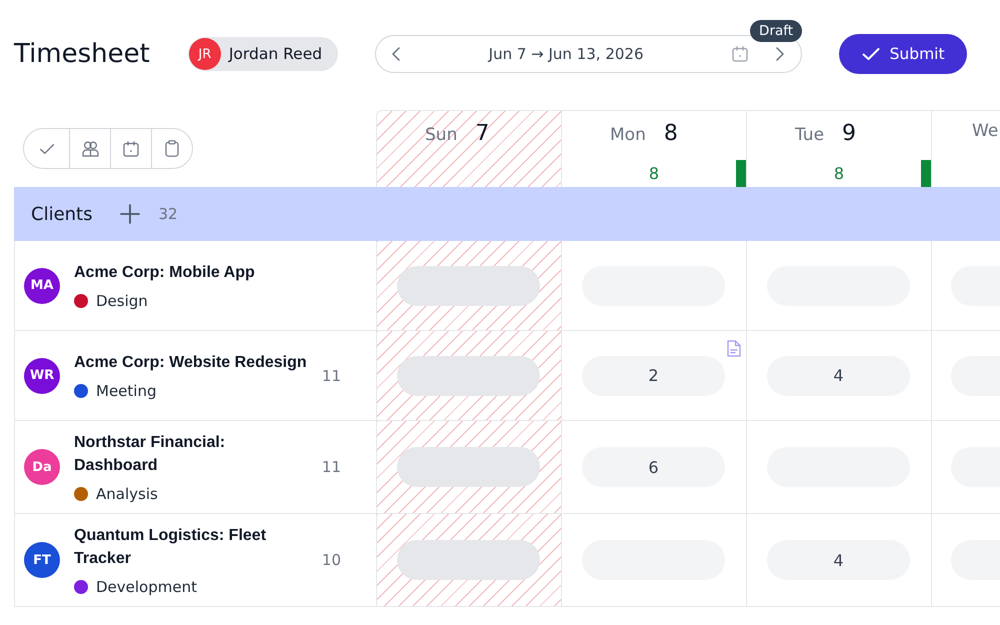  Describe the element at coordinates (126, 391) in the screenshot. I see `category-label: Meeting` at that location.